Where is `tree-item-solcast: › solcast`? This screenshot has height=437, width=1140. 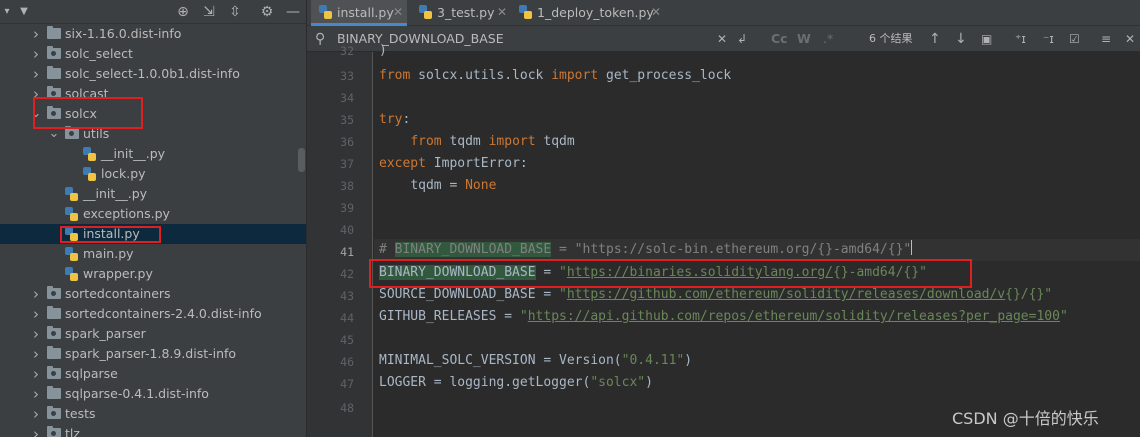
tree-item-solcast: › solcast is located at coordinates (153, 94).